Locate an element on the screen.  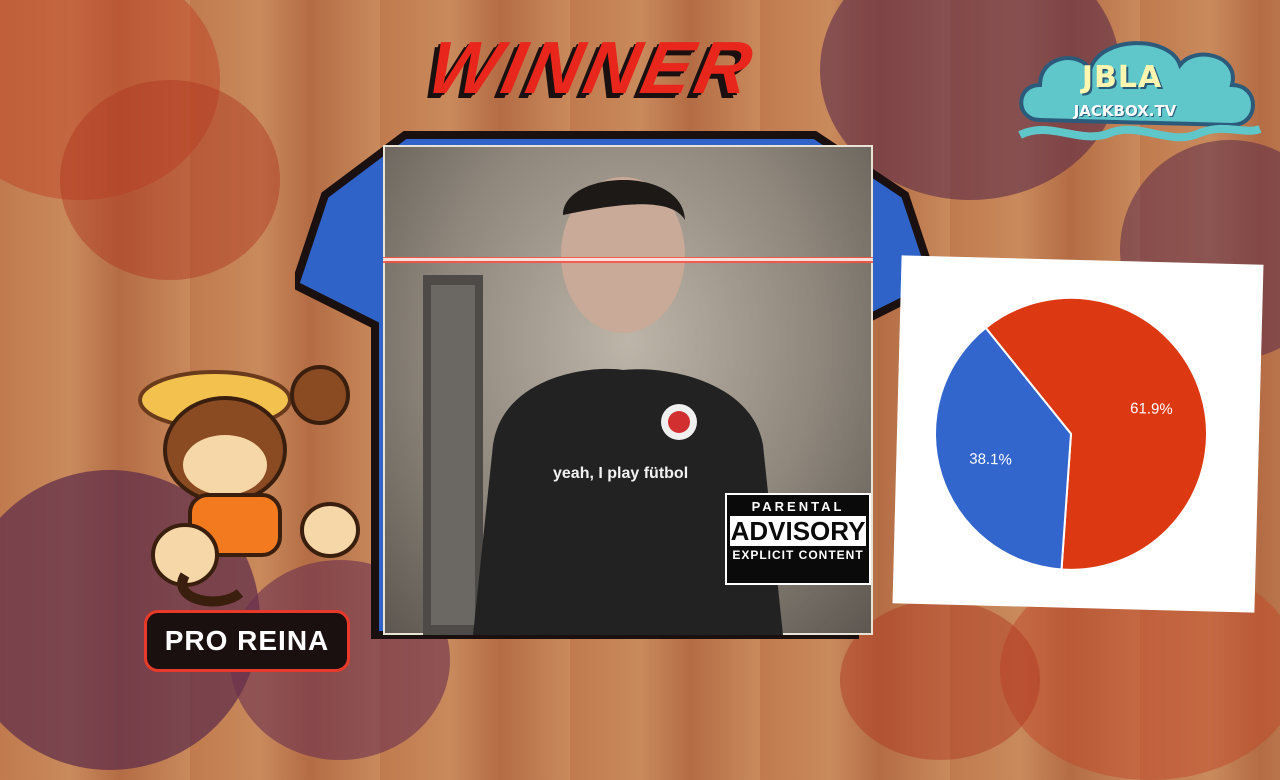
pie-chart: 61.9% 38.1% is located at coordinates (1071, 433).